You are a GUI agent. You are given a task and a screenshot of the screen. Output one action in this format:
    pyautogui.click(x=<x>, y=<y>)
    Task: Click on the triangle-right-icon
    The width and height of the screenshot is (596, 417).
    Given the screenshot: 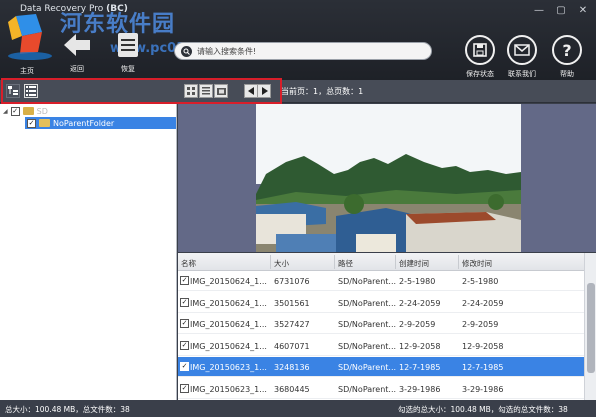 What is the action you would take?
    pyautogui.click(x=264, y=91)
    